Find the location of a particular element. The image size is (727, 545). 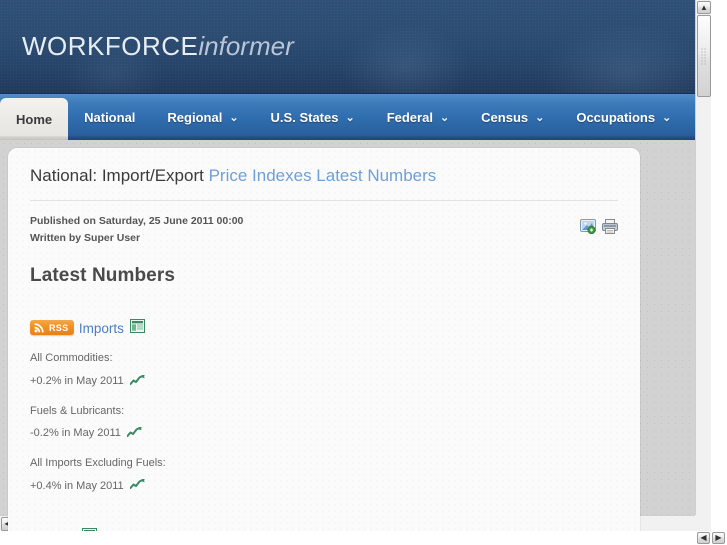

nav-item-census: Census ⌄ is located at coordinates (512, 117).